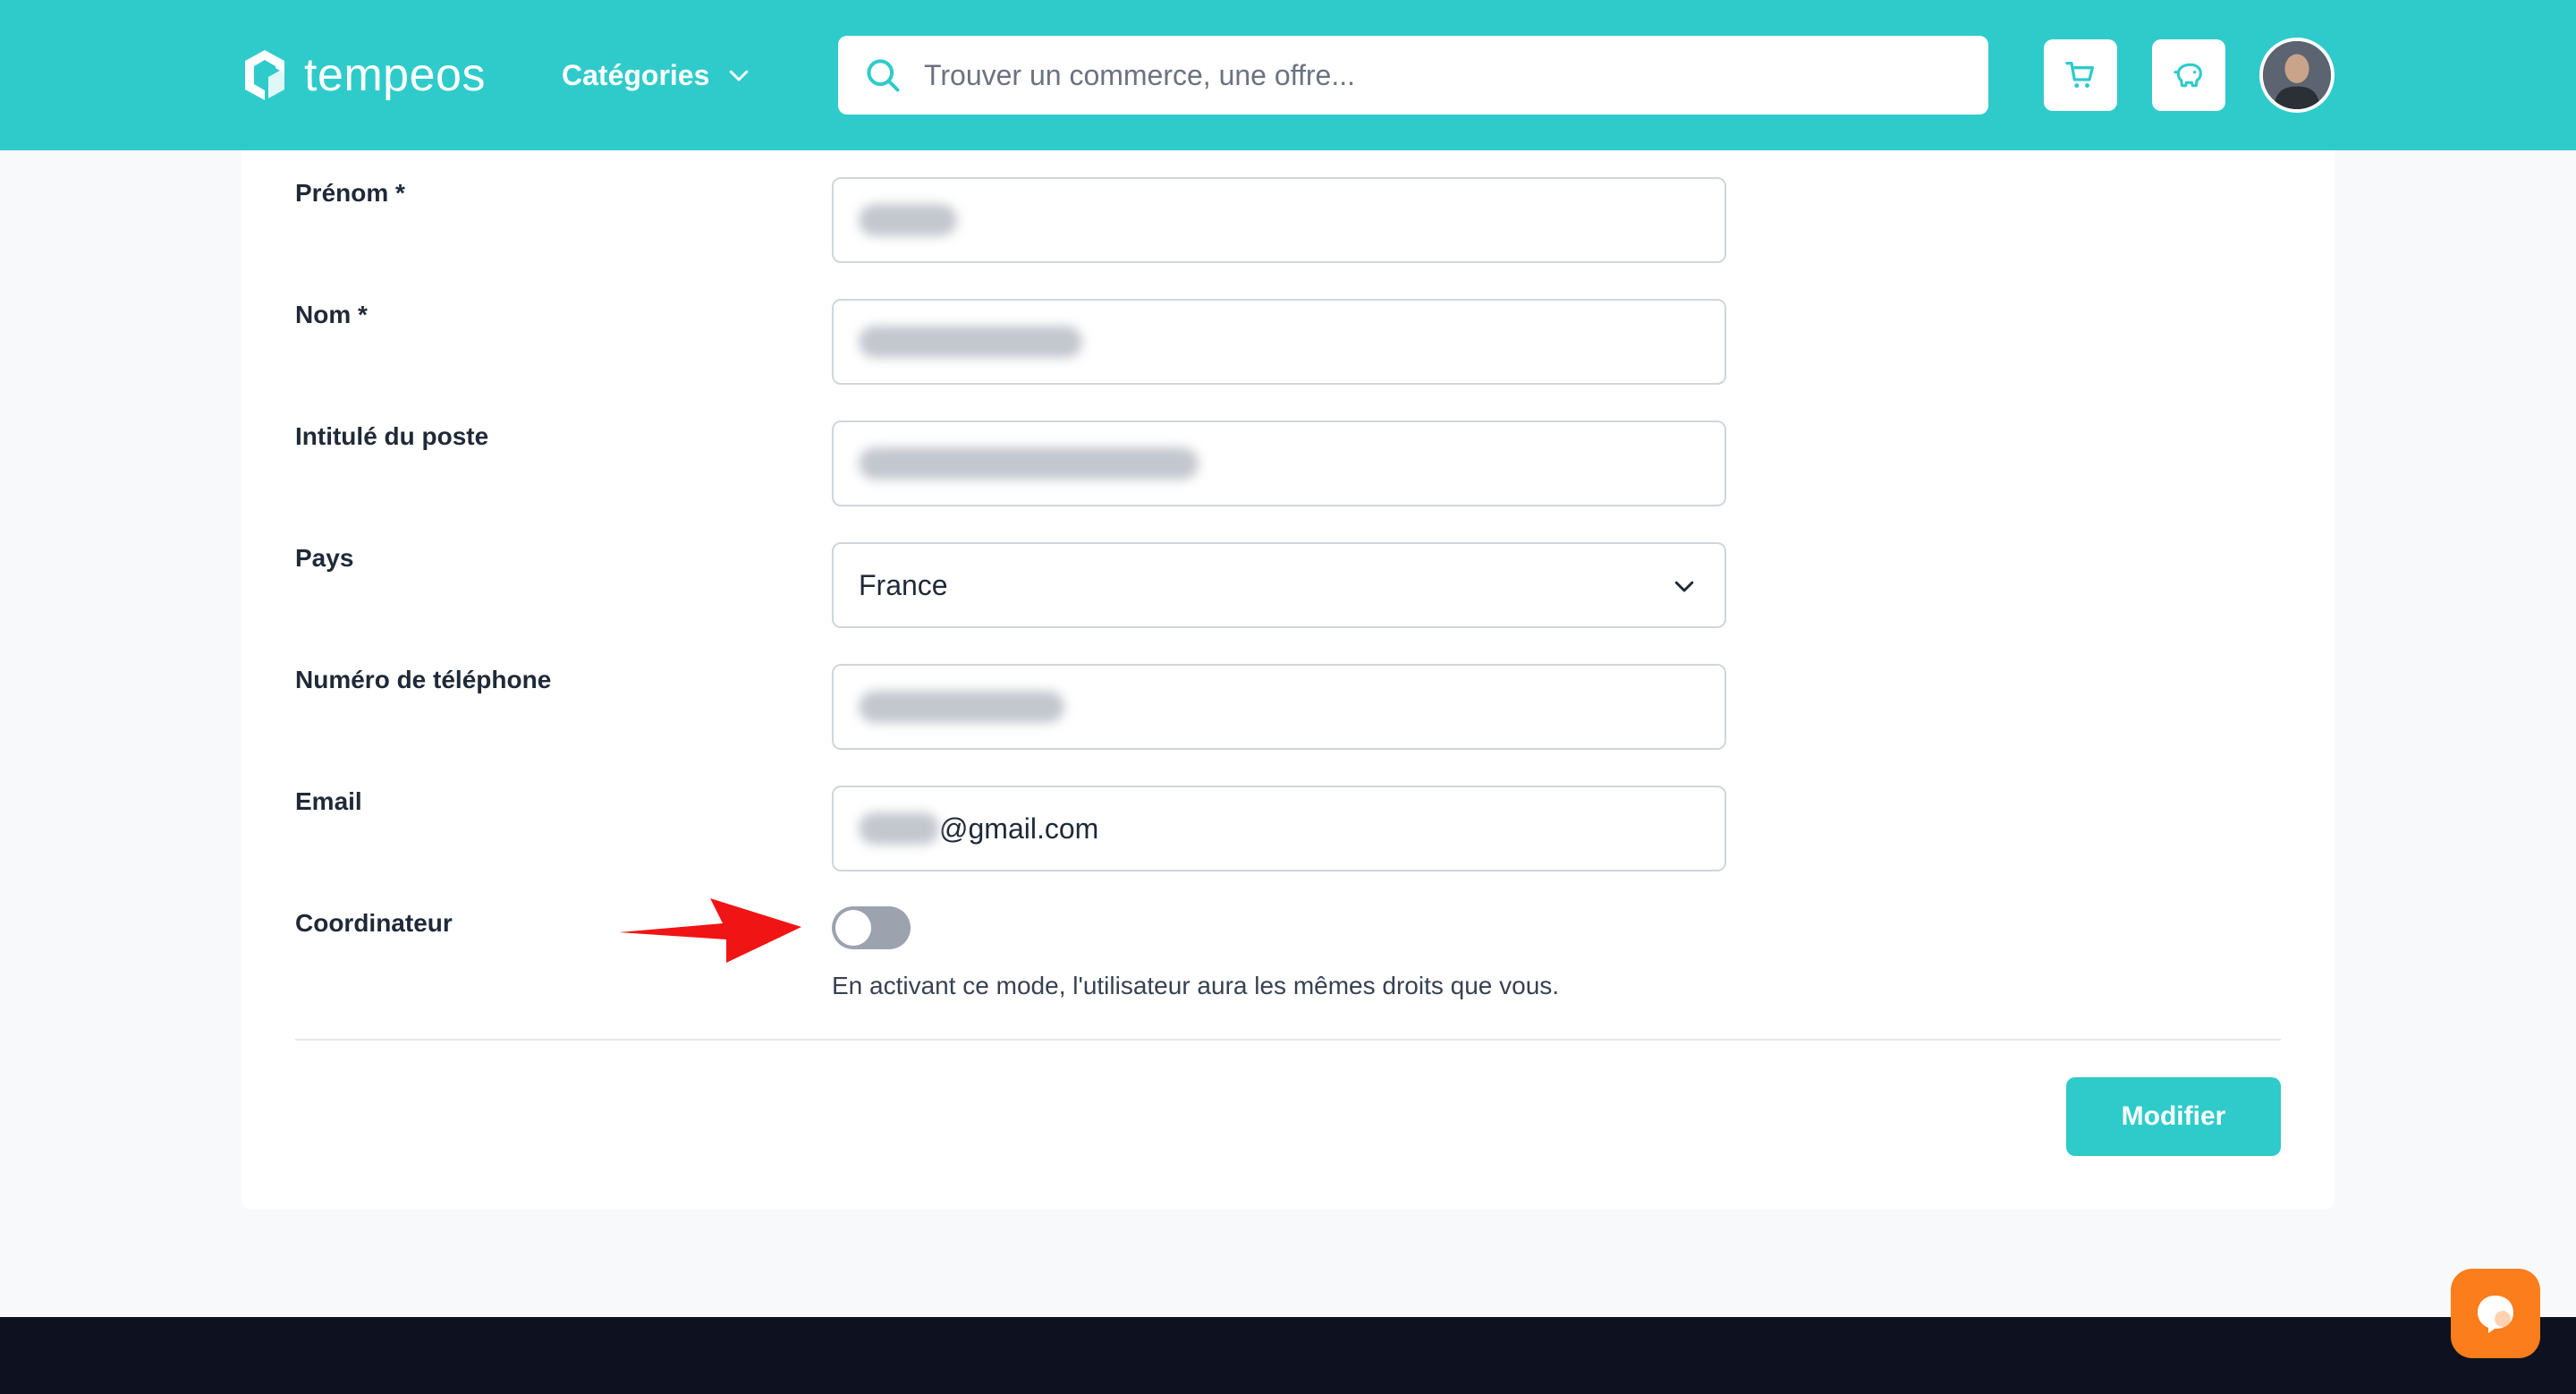 Image resolution: width=2576 pixels, height=1394 pixels. I want to click on search-bar, so click(1413, 76).